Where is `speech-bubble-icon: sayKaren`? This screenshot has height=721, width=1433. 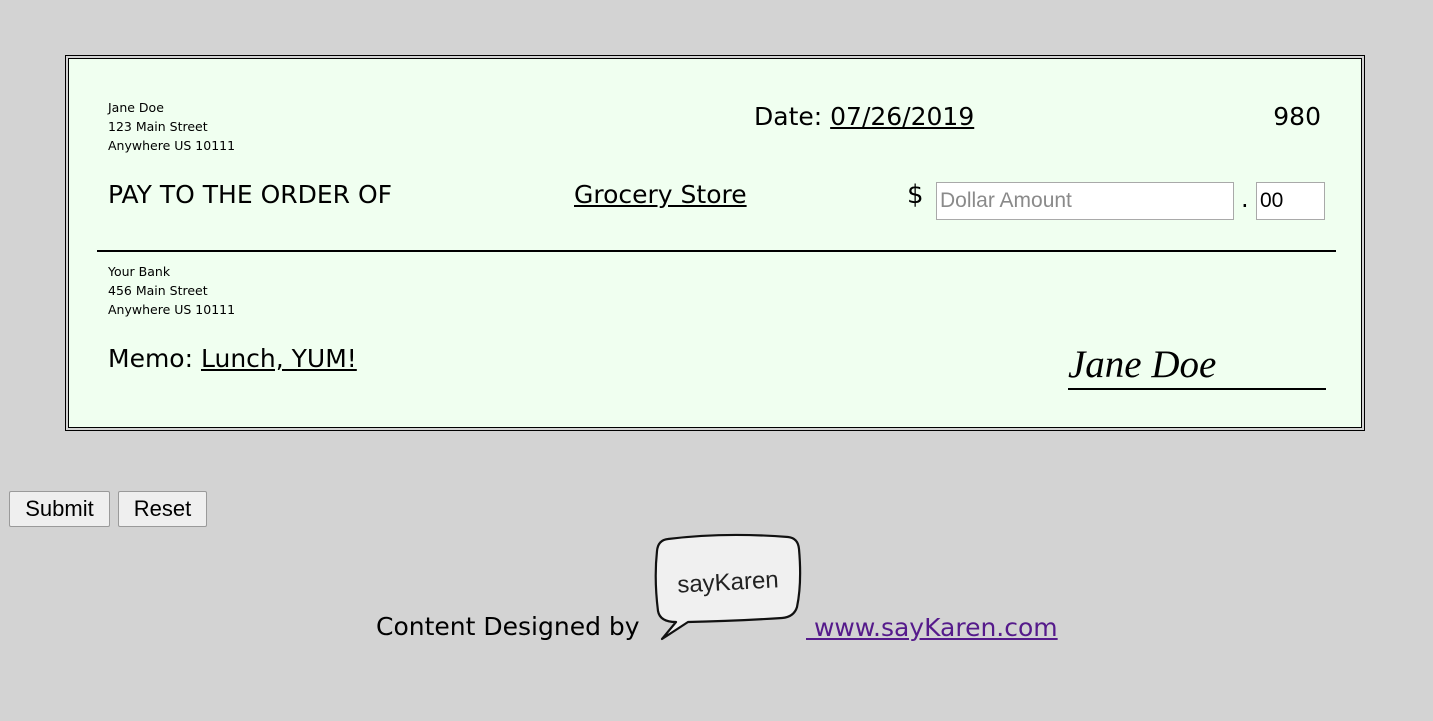 speech-bubble-icon: sayKaren is located at coordinates (728, 587).